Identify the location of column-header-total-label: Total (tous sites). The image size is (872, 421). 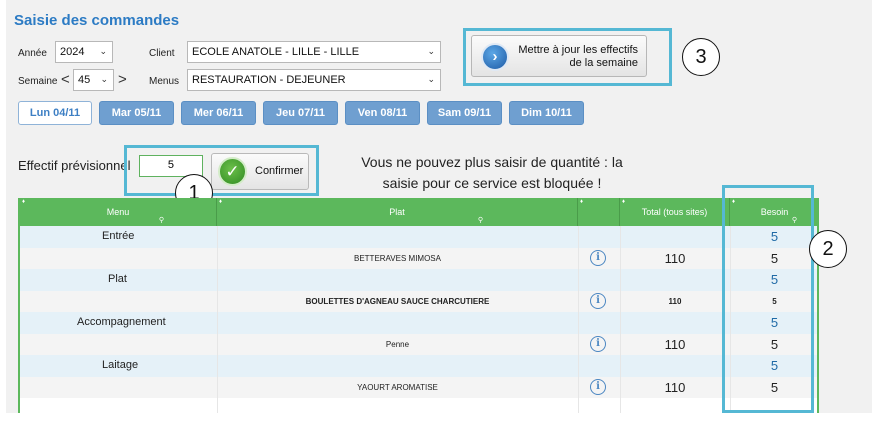
(674, 212).